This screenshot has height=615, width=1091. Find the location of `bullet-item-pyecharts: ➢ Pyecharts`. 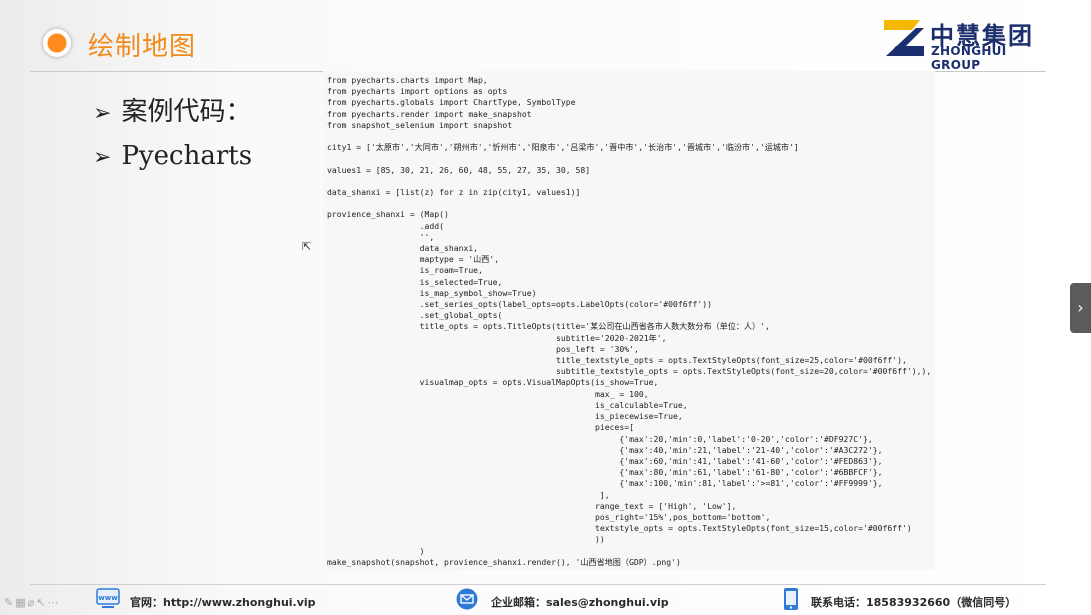

bullet-item-pyecharts: ➢ Pyecharts is located at coordinates (172, 156).